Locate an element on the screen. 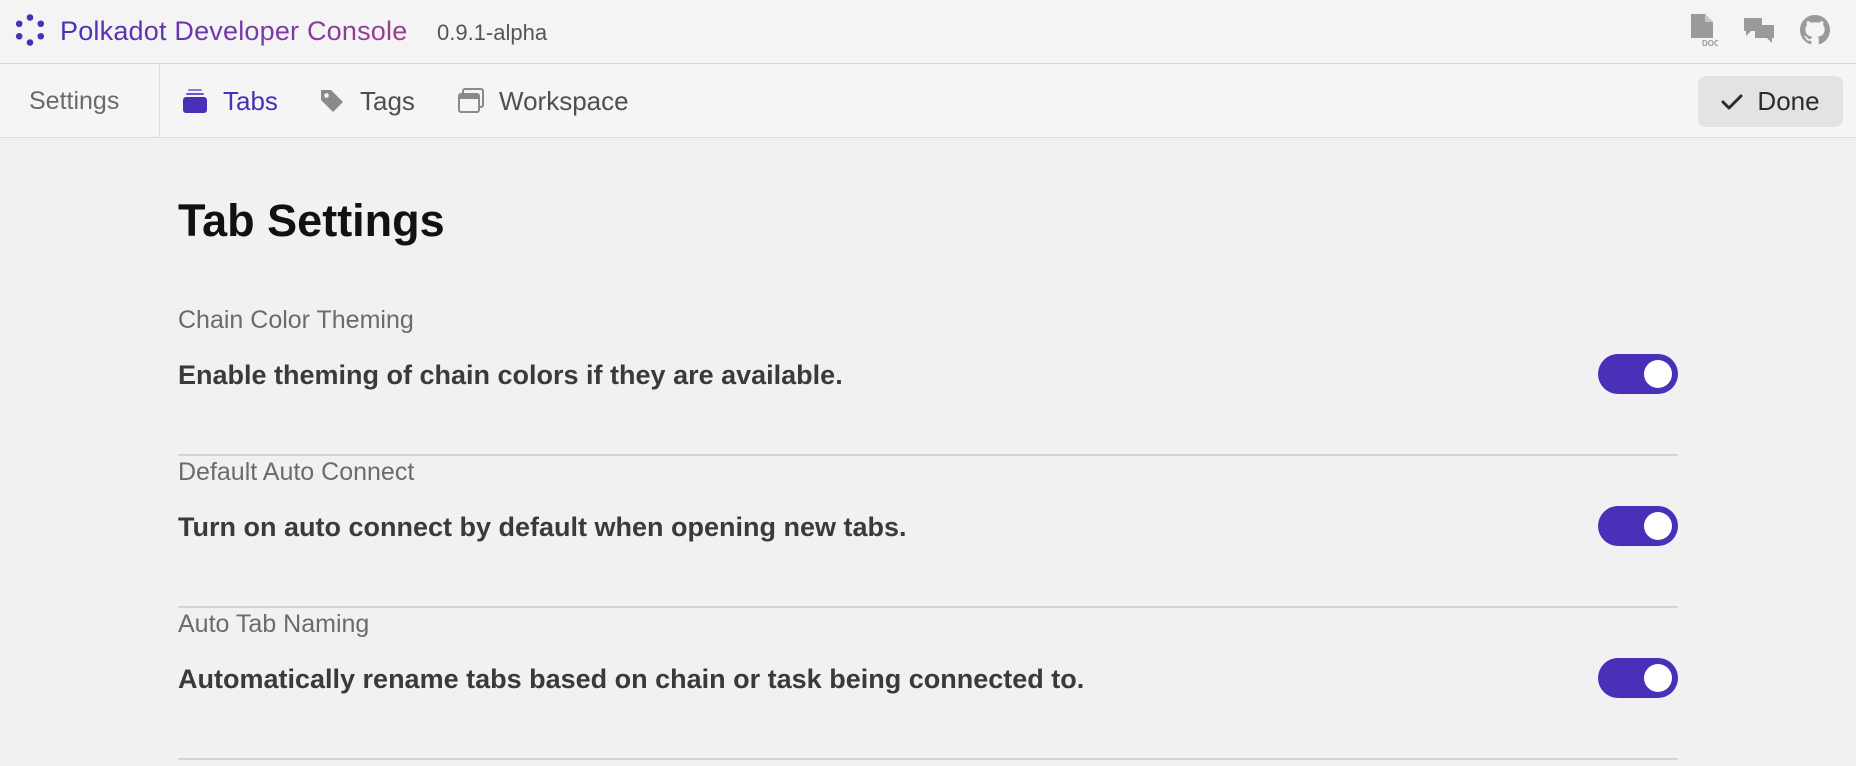  chat-icon is located at coordinates (1759, 30).